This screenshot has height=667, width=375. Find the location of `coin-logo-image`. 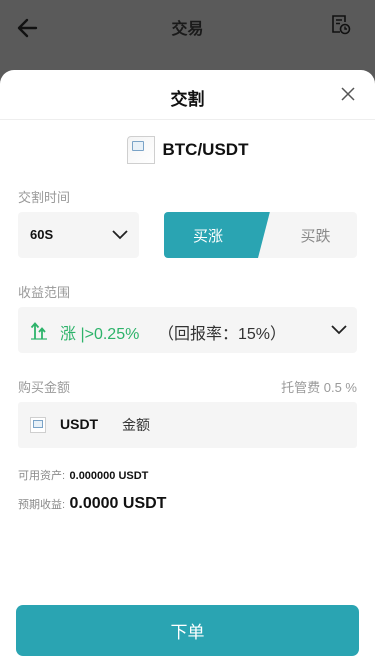

coin-logo-image is located at coordinates (38, 425).